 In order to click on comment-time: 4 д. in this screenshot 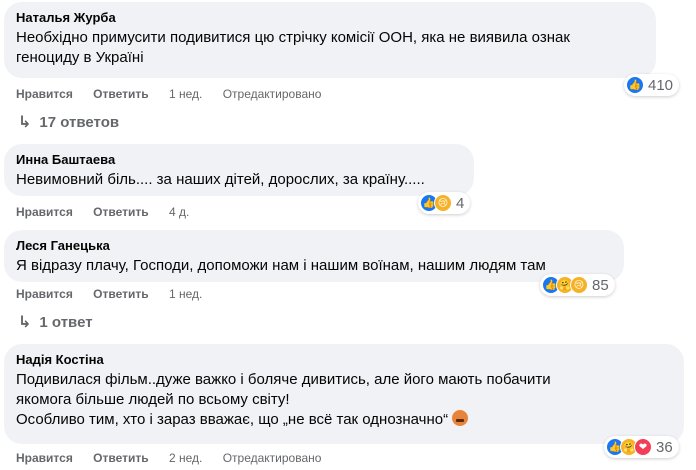, I will do `click(179, 212)`.